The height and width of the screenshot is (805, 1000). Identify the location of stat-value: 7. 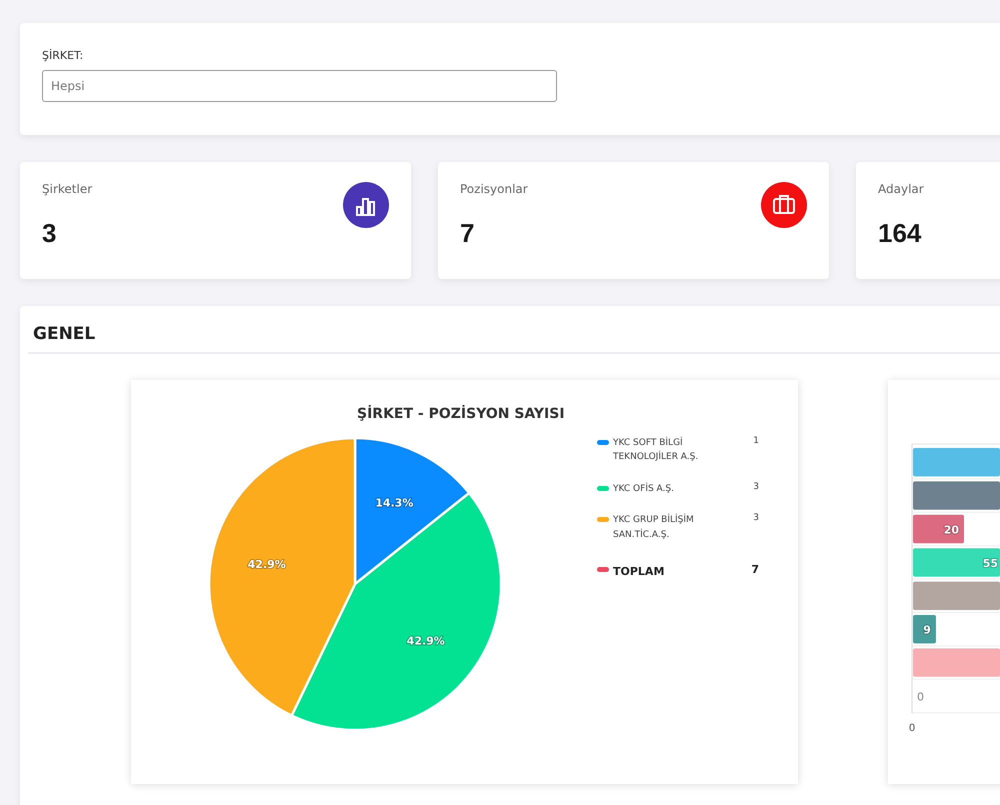
(468, 233).